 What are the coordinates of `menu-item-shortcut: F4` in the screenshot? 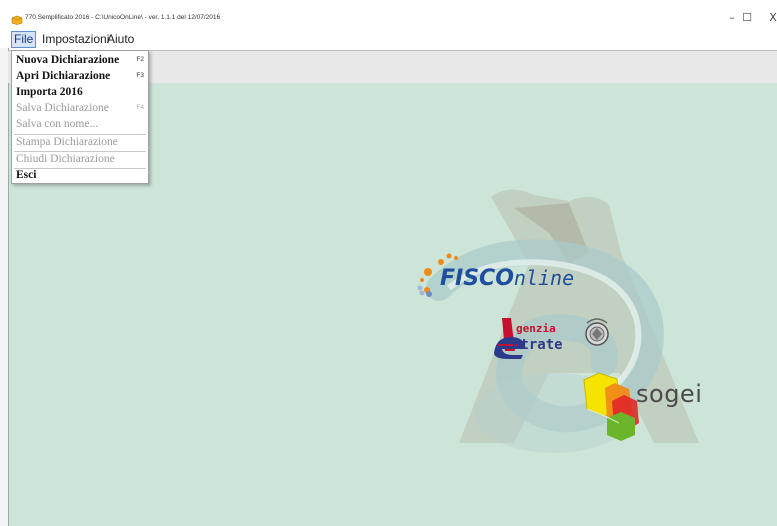 It's located at (140, 107).